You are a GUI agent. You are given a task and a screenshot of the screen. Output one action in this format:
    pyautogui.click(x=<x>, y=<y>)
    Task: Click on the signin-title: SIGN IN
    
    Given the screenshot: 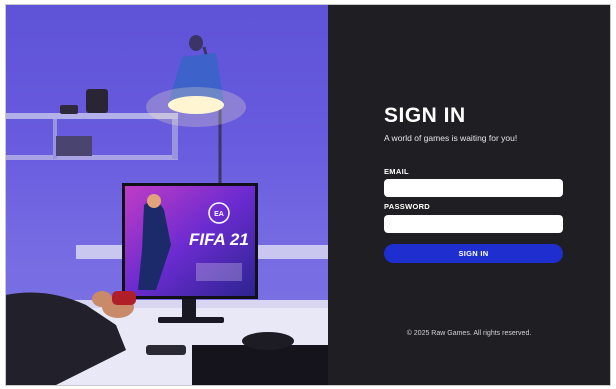 What is the action you would take?
    pyautogui.click(x=425, y=115)
    